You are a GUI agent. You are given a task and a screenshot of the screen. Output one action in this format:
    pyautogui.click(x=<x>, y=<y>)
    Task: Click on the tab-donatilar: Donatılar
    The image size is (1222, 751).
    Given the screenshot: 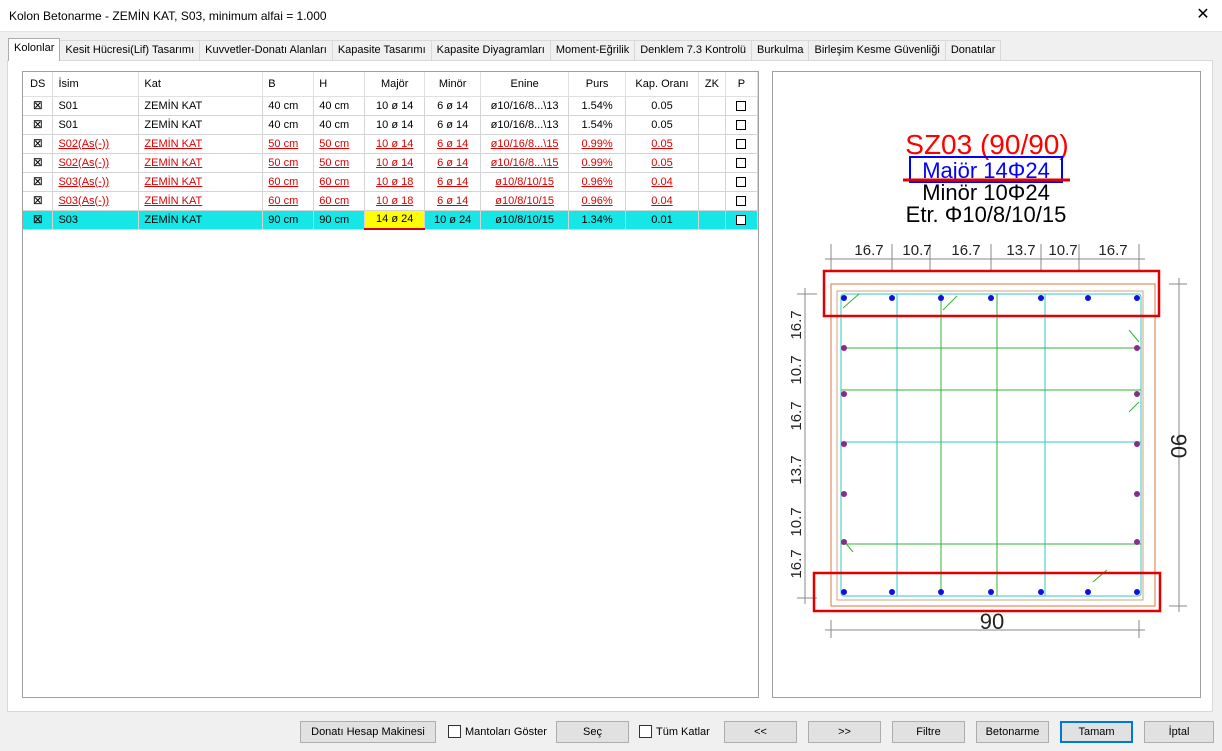 What is the action you would take?
    pyautogui.click(x=973, y=50)
    